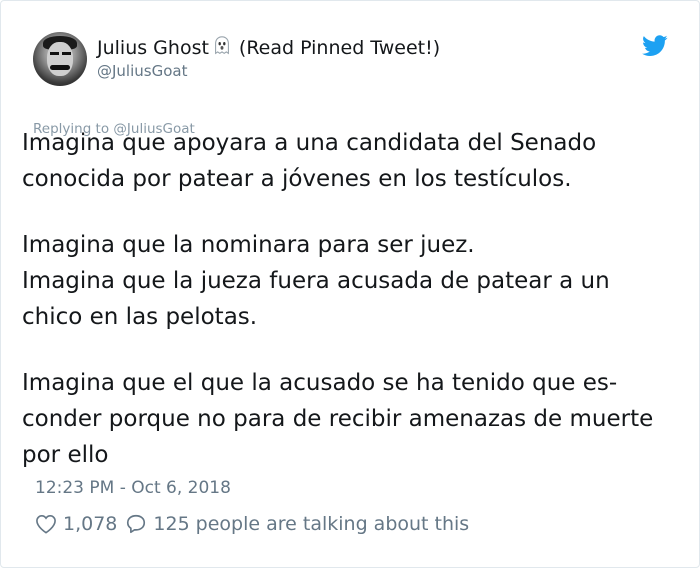 This screenshot has height=568, width=700. What do you see at coordinates (153, 48) in the screenshot?
I see `author-display-name: Julius Ghost` at bounding box center [153, 48].